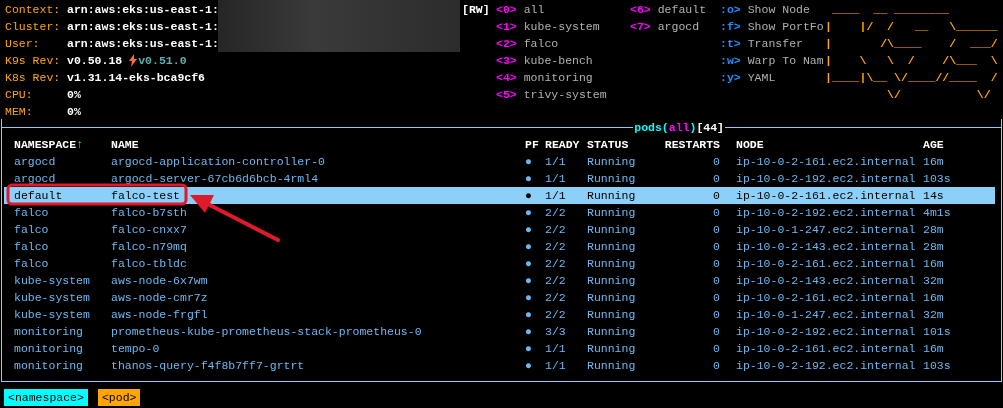 The image size is (1003, 408). Describe the element at coordinates (640, 26) in the screenshot. I see `shortcut-key: <7>` at that location.